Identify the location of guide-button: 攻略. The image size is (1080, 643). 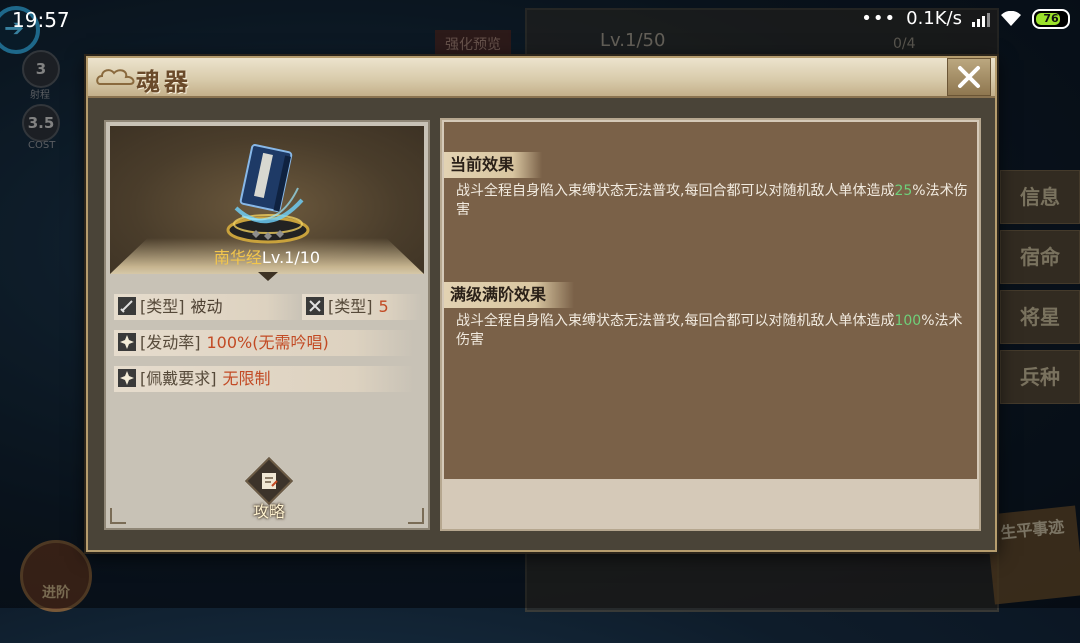
(269, 488).